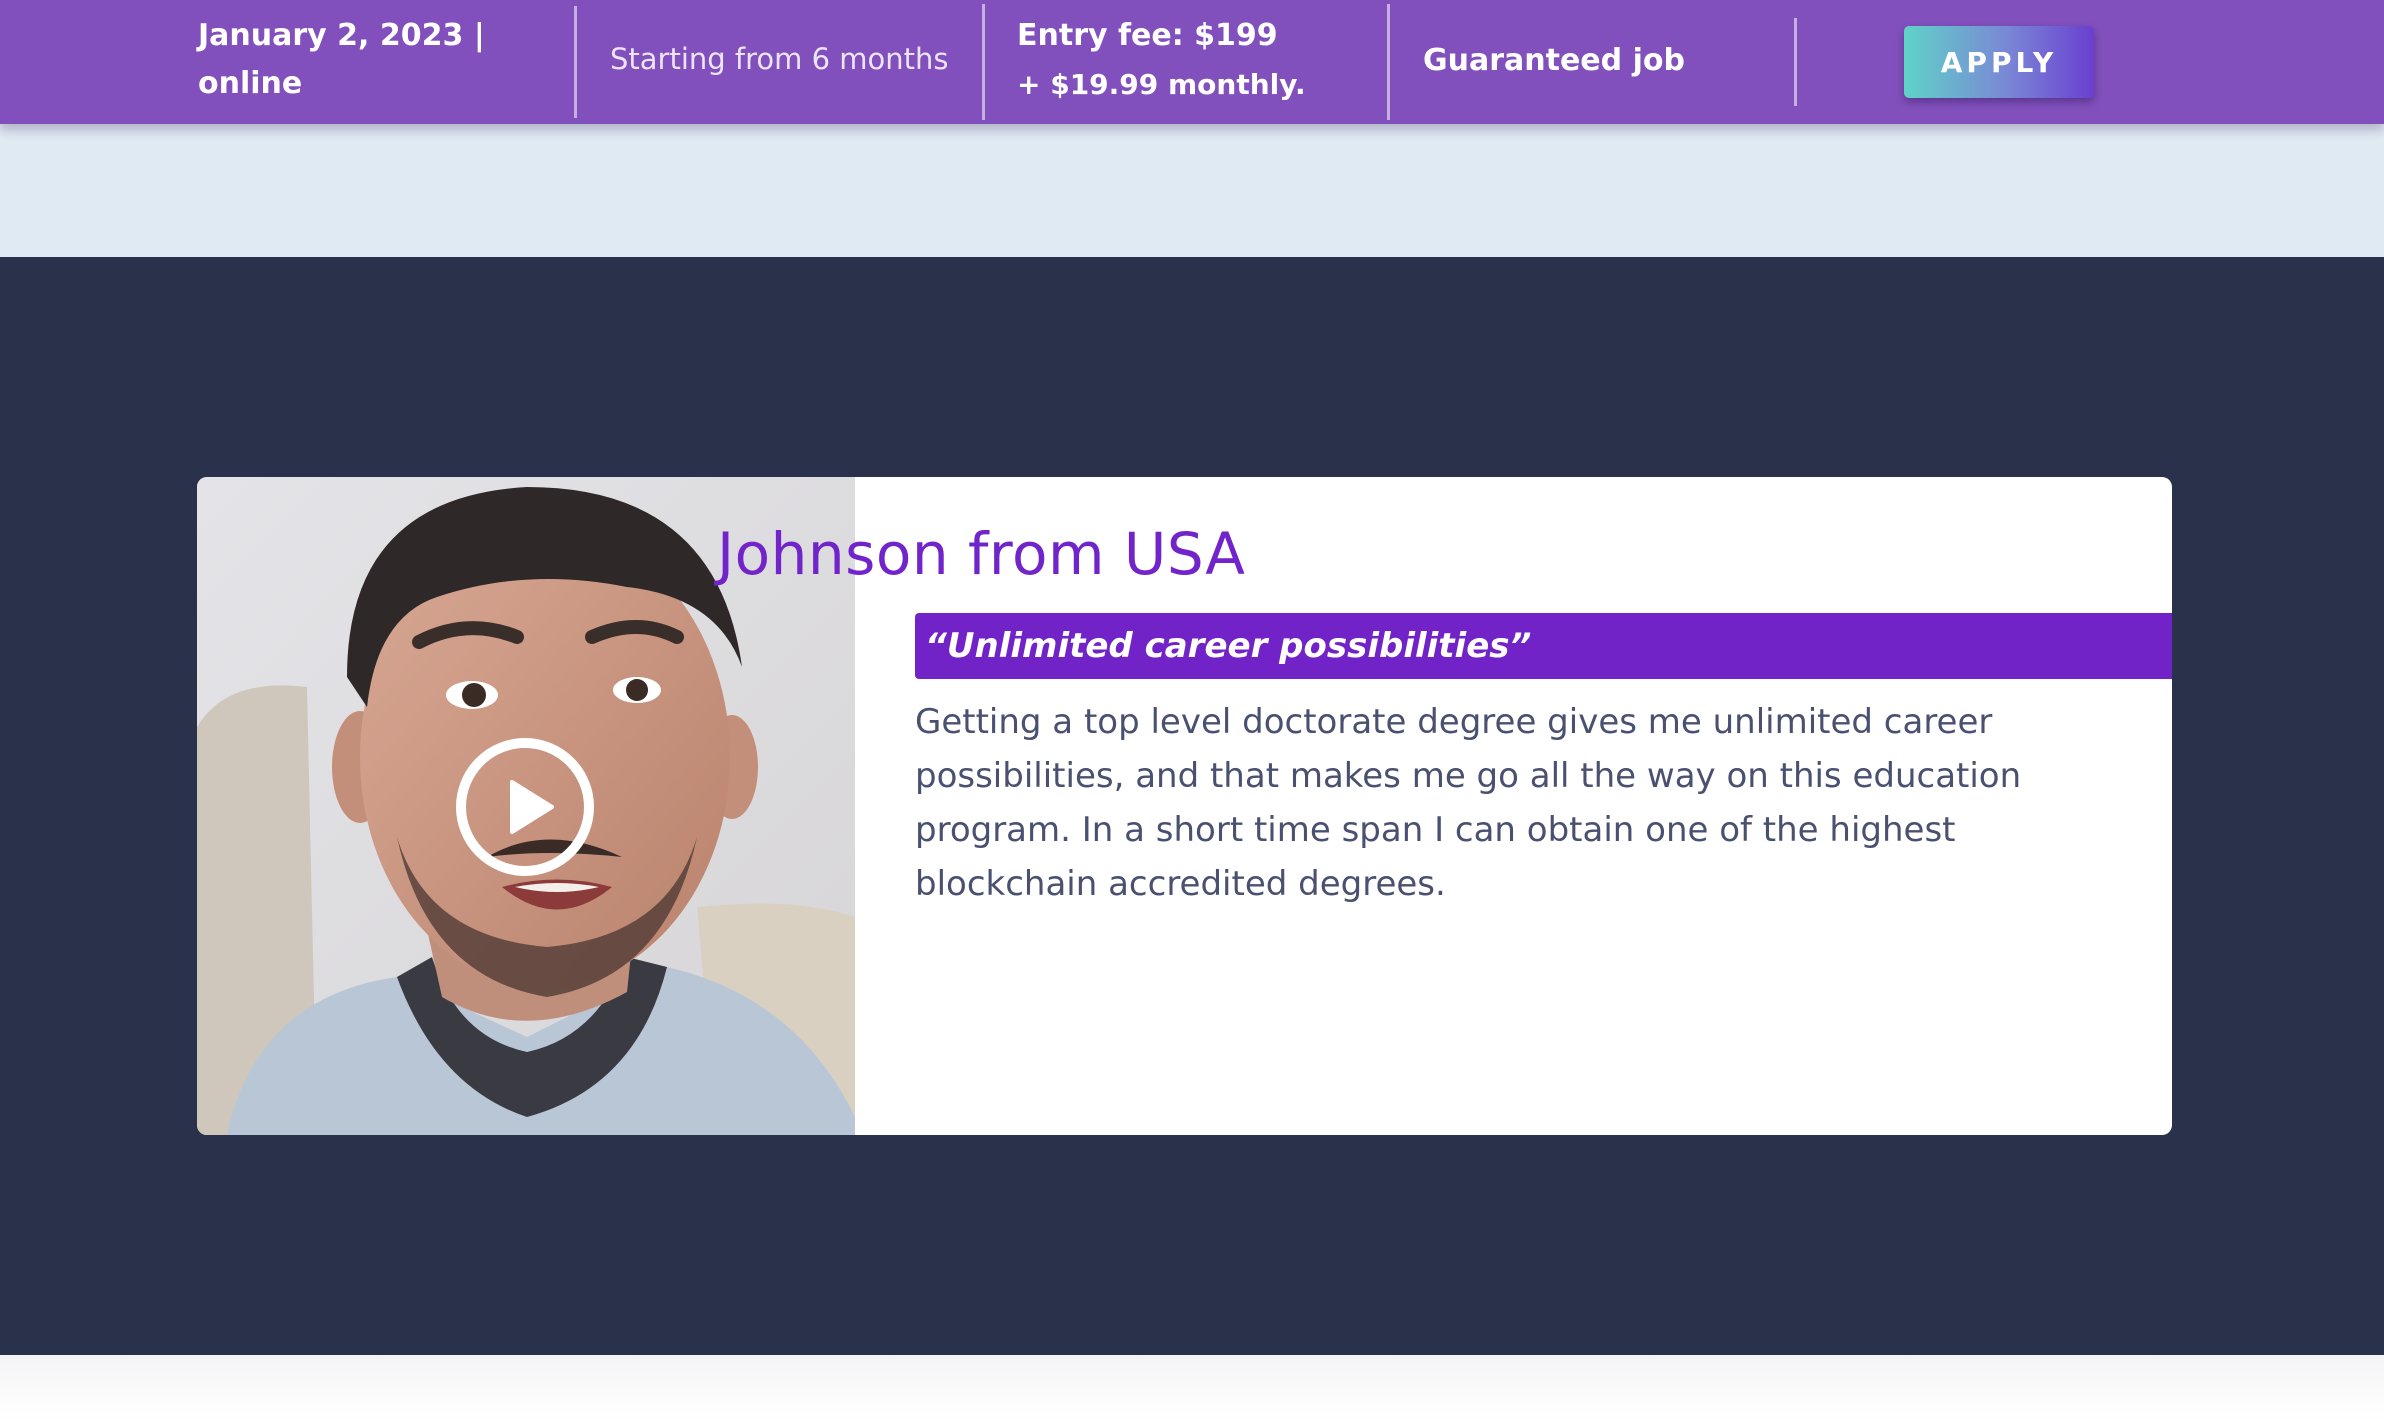 The width and height of the screenshot is (2384, 1420). What do you see at coordinates (1161, 84) in the screenshot?
I see `fee-line2: + $19.99 monthly.` at bounding box center [1161, 84].